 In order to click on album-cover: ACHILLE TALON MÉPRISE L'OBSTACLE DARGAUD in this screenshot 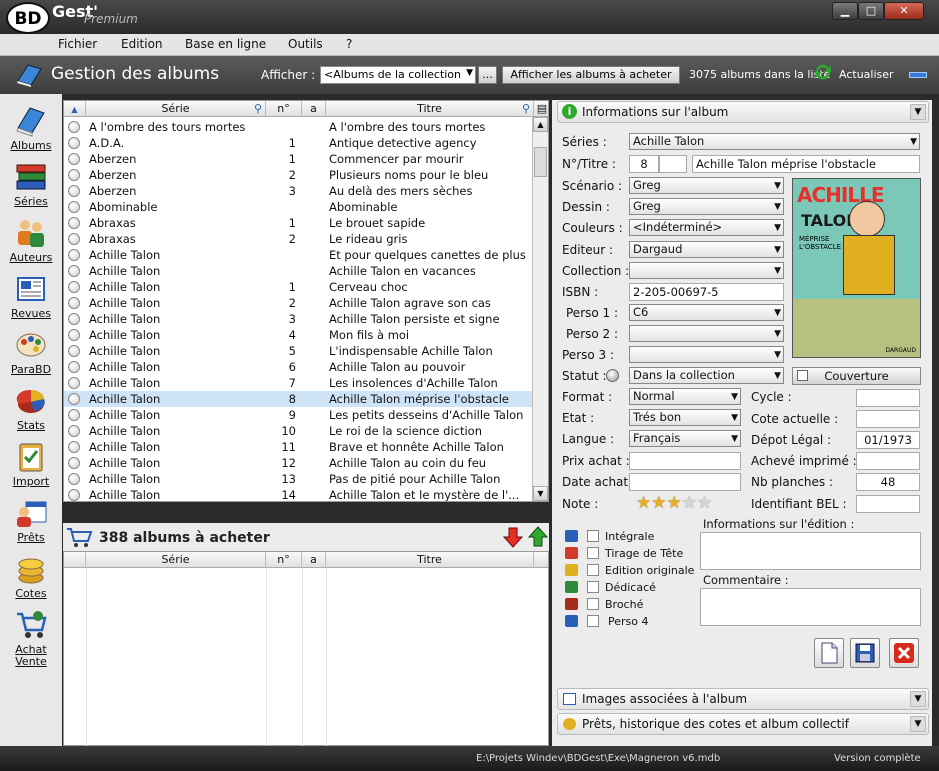, I will do `click(856, 268)`.